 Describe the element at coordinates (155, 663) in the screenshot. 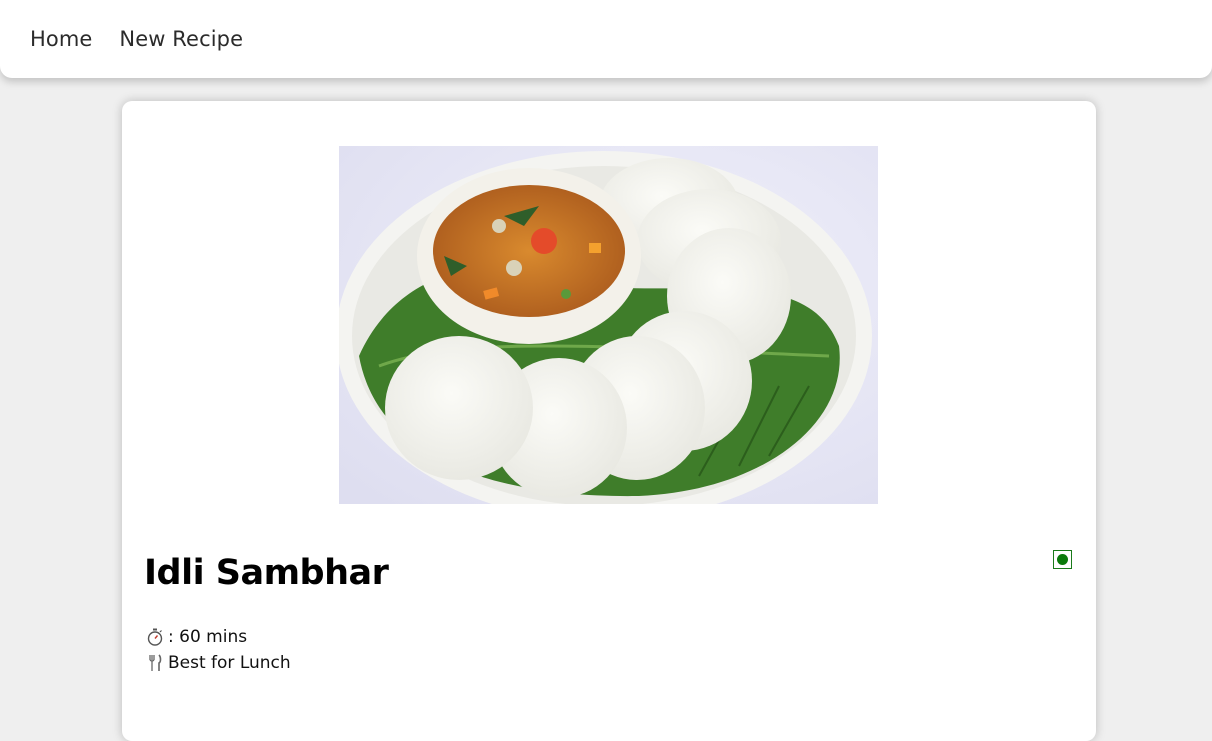

I see `fork-knife-icon` at that location.